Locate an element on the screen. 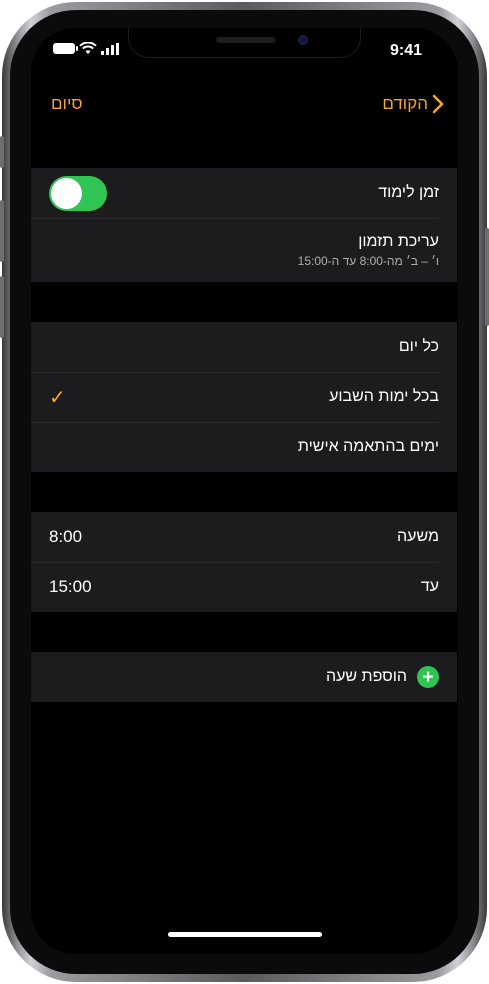 This screenshot has height=984, width=489. edit-schedule-text: עריכת תזמון ו׳ – ב׳ מה-8:00 עד ה-15:00 is located at coordinates (368, 250).